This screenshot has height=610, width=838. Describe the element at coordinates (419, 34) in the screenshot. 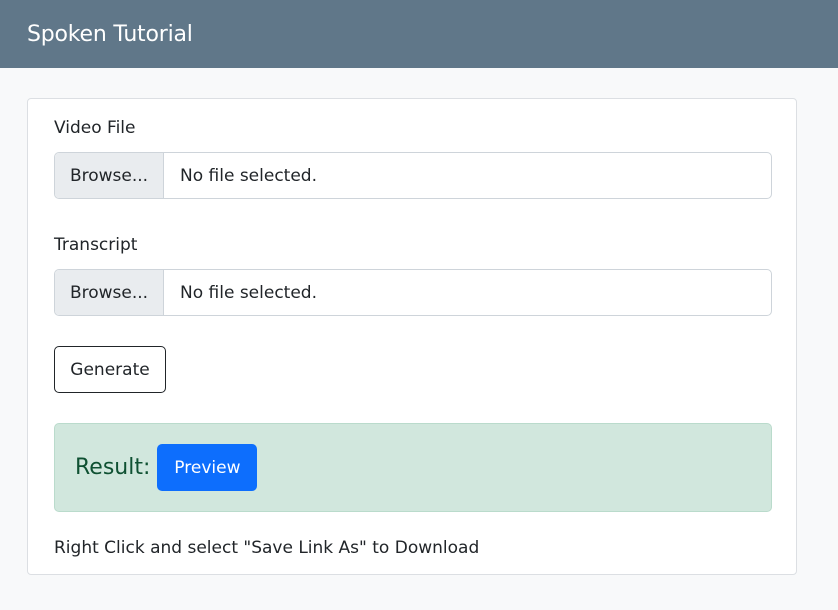

I see `navbar: Spoken Tutorial` at that location.